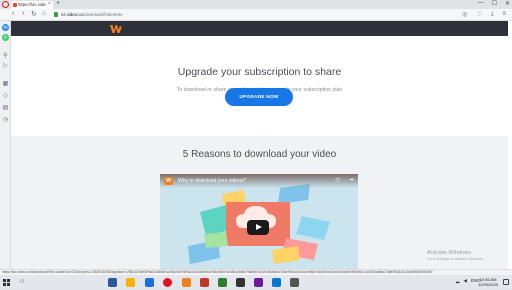 The image size is (512, 290). I want to click on search-icon: ⚲, so click(5, 55).